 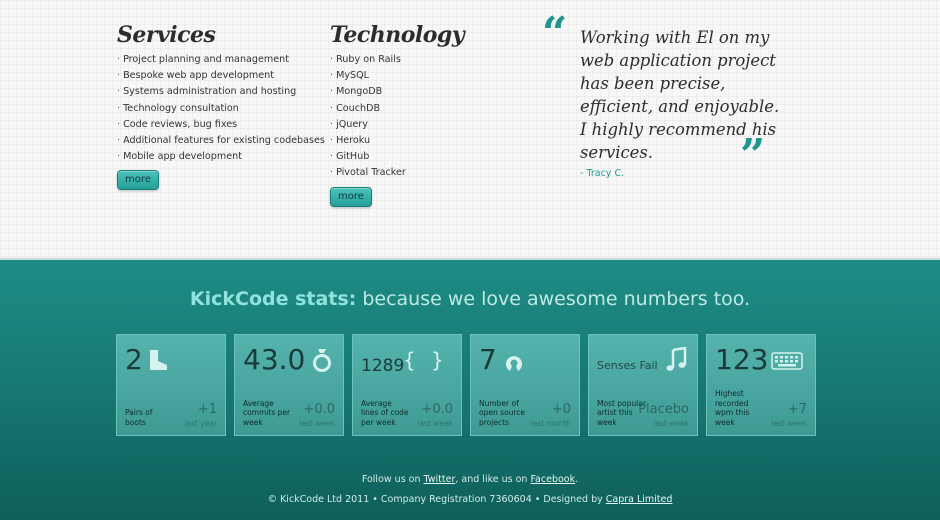 I want to click on stat-label: Average lines of code per week, so click(x=385, y=412).